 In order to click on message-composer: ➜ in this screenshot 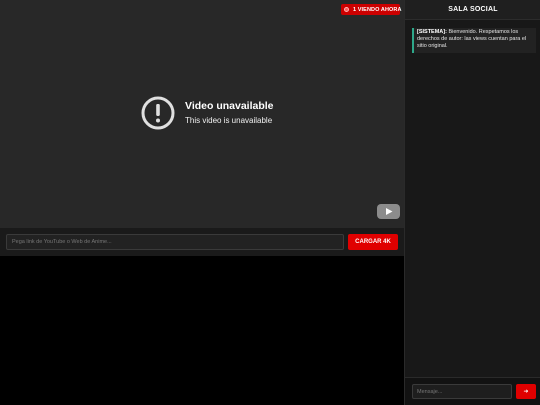, I will do `click(472, 391)`.